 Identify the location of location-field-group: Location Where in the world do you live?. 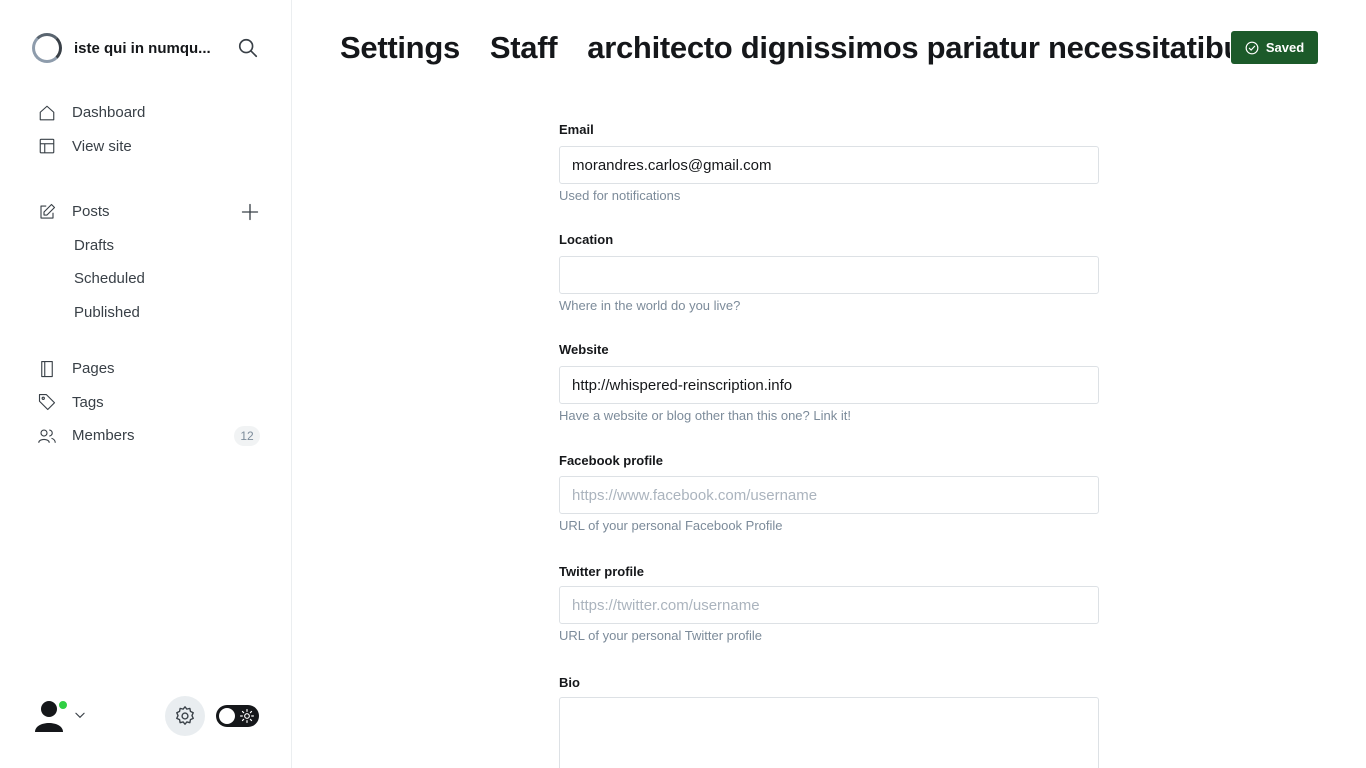
(829, 273).